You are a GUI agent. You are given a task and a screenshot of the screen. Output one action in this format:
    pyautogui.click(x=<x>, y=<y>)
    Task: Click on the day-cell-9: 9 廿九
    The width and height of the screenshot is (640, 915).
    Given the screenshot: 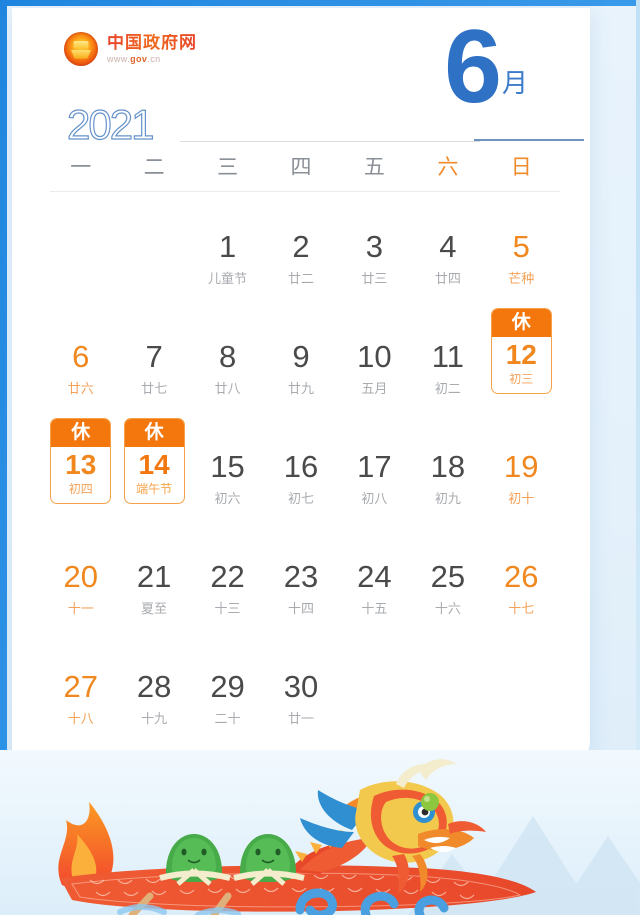 What is the action you would take?
    pyautogui.click(x=300, y=369)
    